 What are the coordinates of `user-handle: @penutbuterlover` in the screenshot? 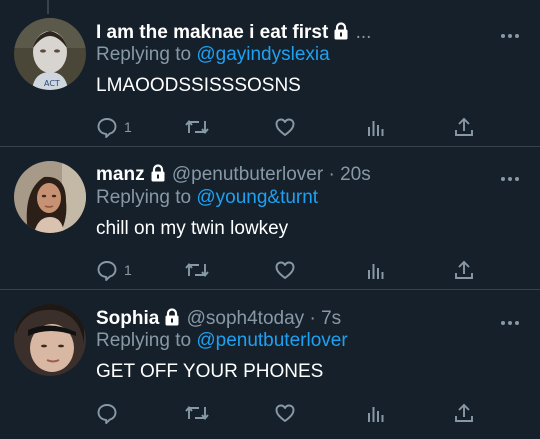 It's located at (247, 174).